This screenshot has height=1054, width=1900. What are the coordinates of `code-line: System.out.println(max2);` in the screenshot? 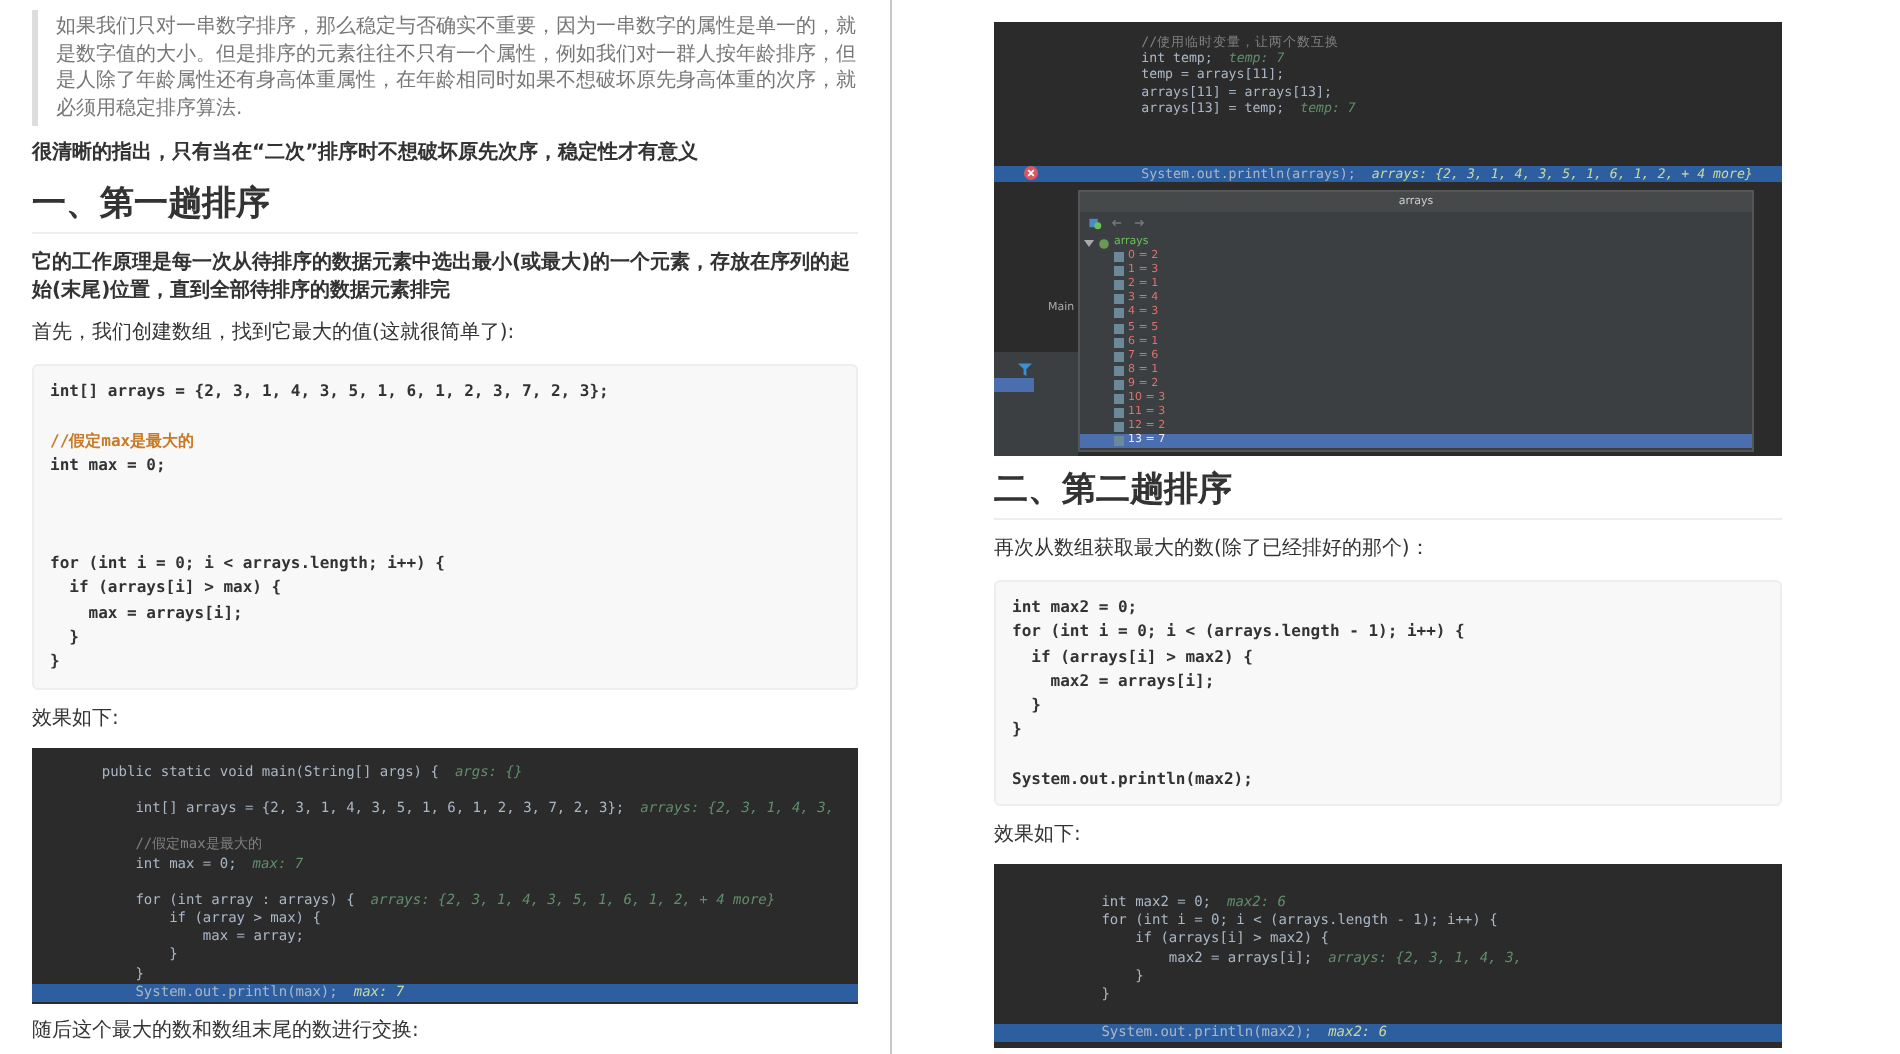 It's located at (1132, 779).